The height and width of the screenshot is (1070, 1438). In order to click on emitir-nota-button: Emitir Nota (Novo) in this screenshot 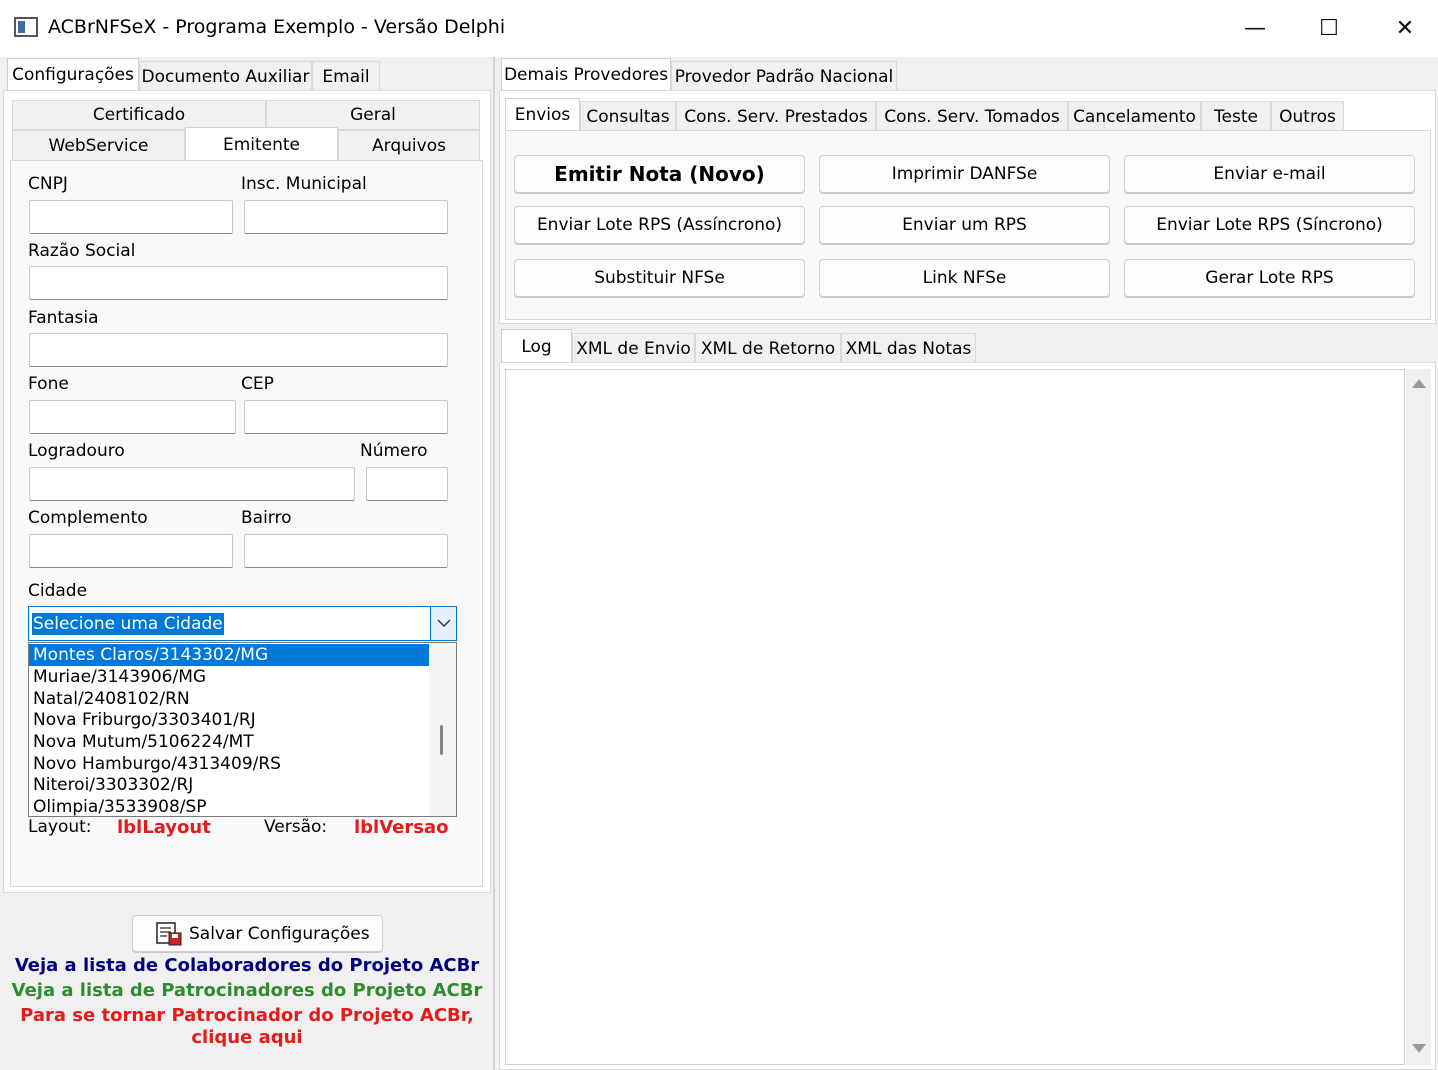, I will do `click(659, 174)`.